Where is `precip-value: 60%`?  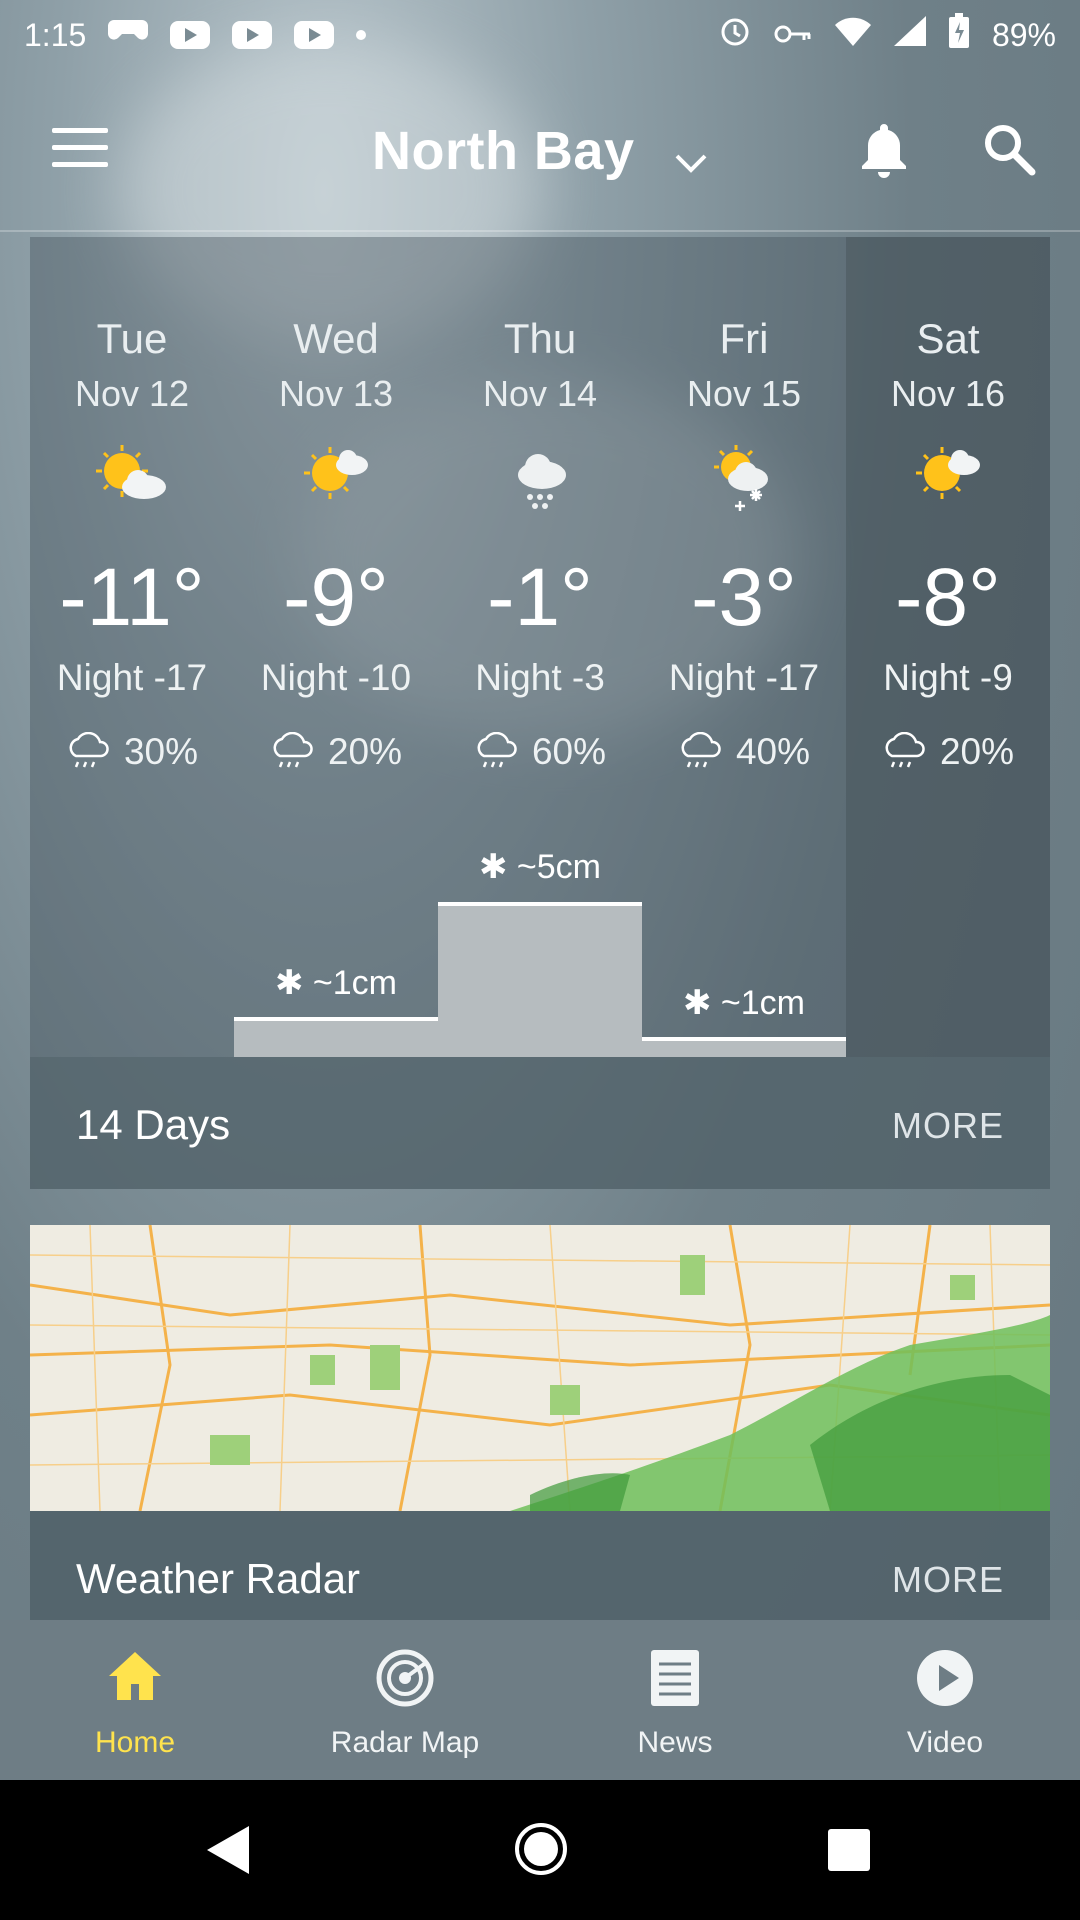 precip-value: 60% is located at coordinates (569, 751).